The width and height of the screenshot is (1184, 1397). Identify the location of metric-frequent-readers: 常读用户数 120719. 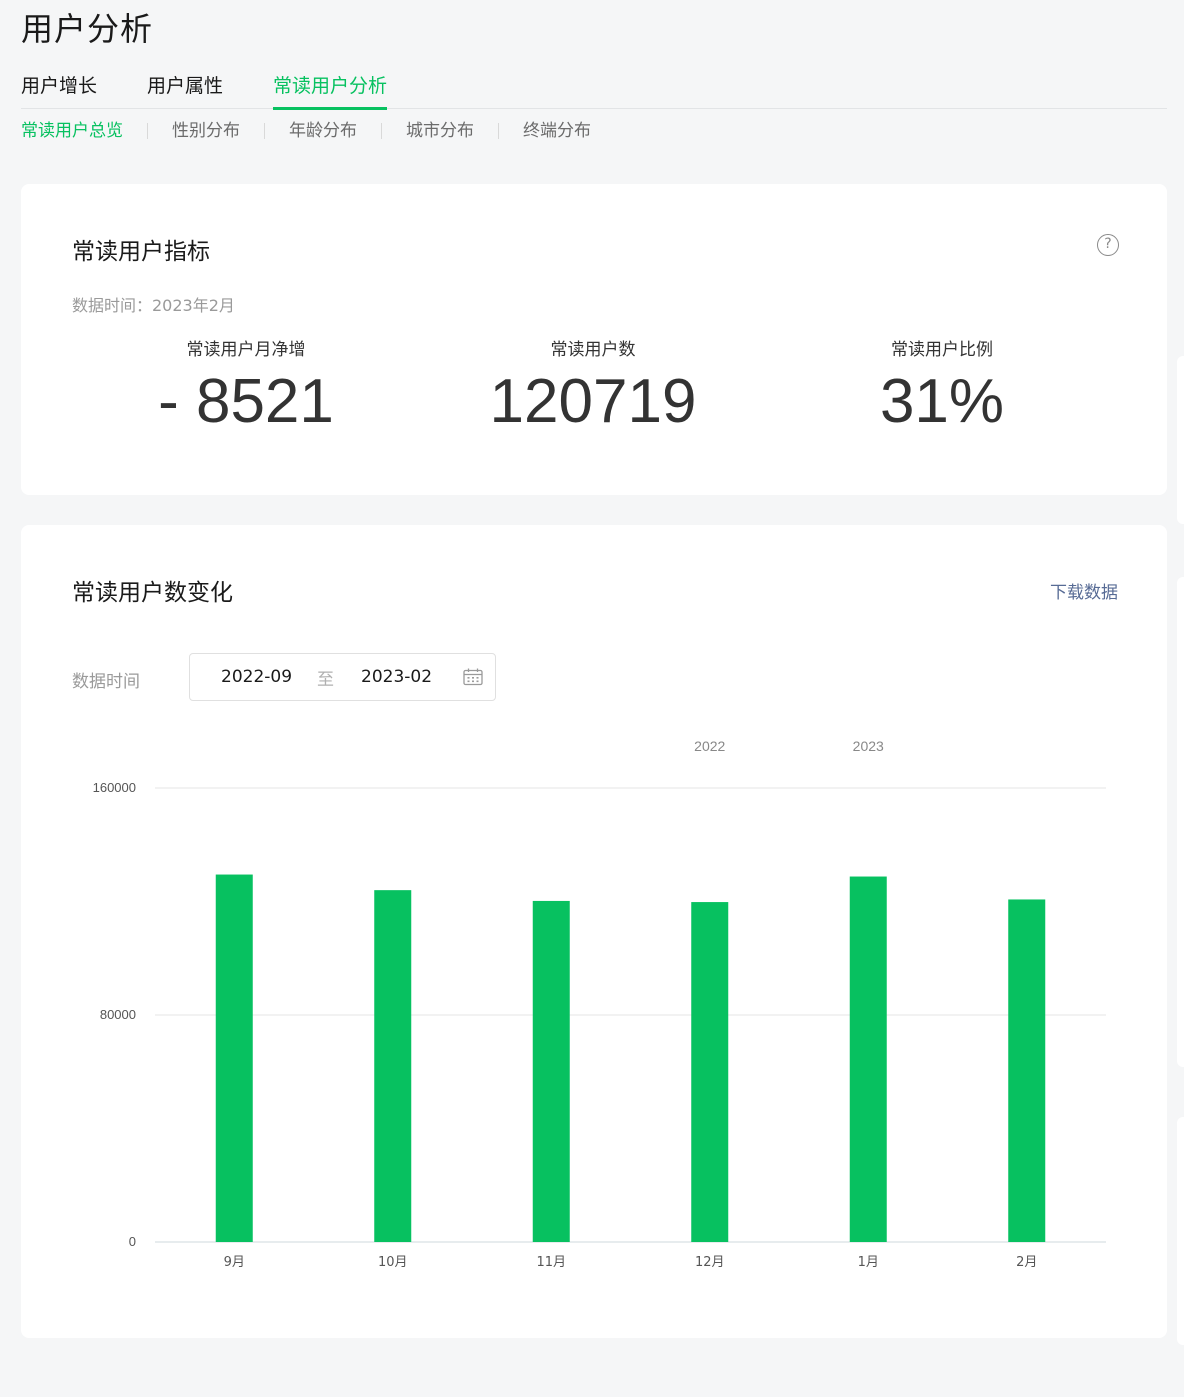
(593, 390).